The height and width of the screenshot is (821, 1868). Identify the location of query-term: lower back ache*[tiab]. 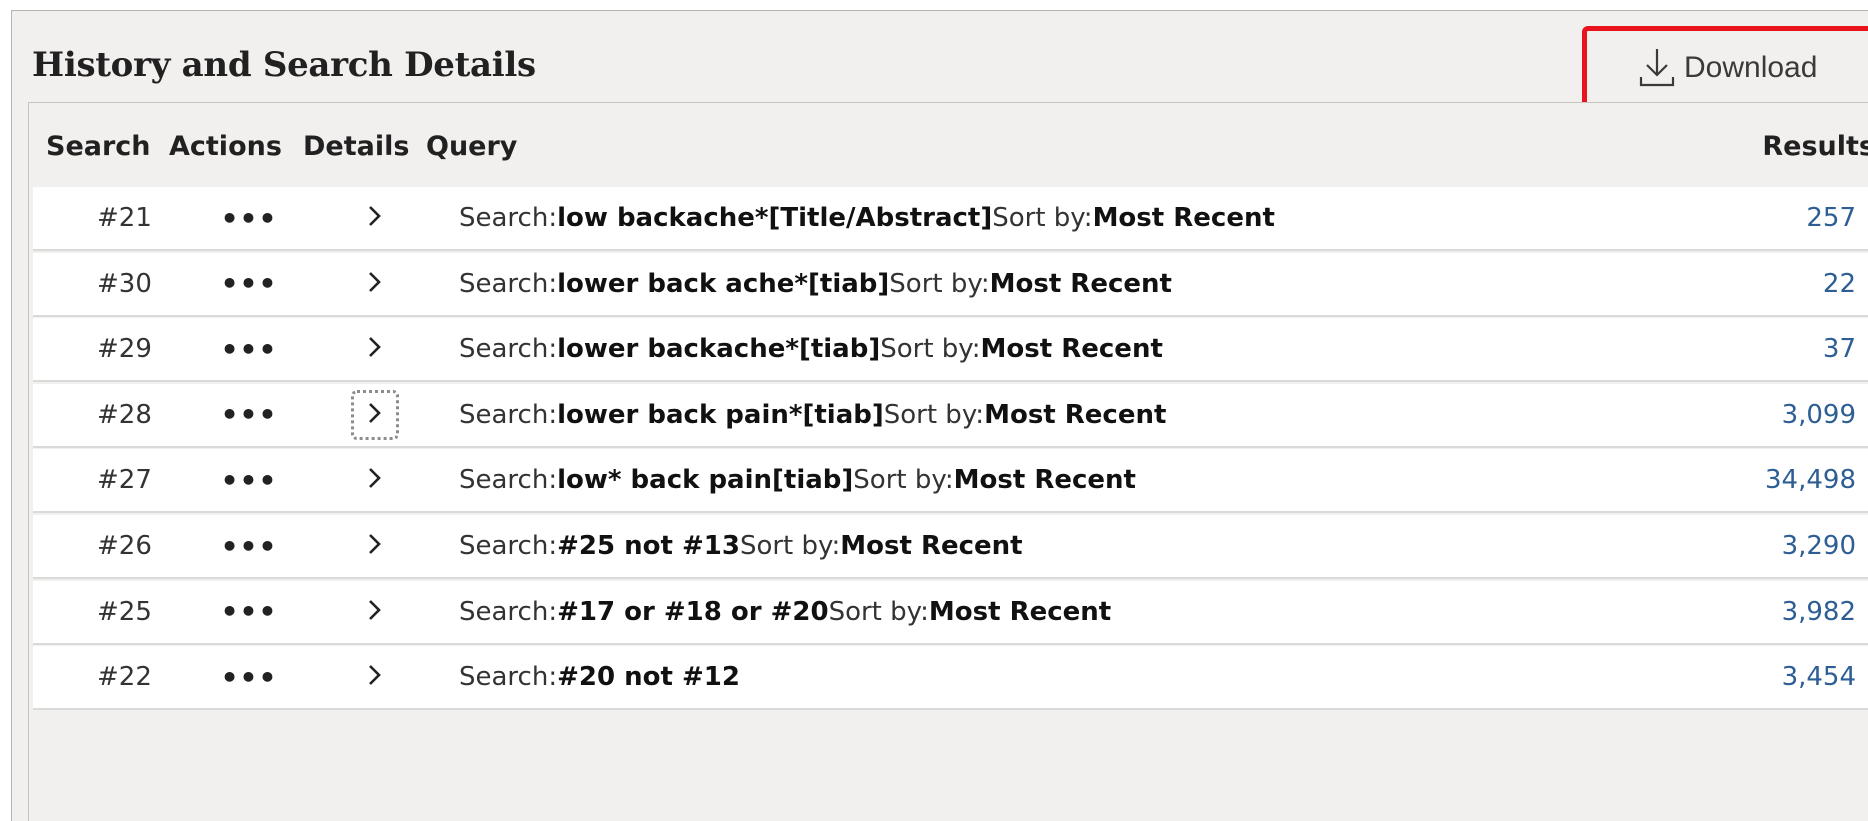
(723, 283).